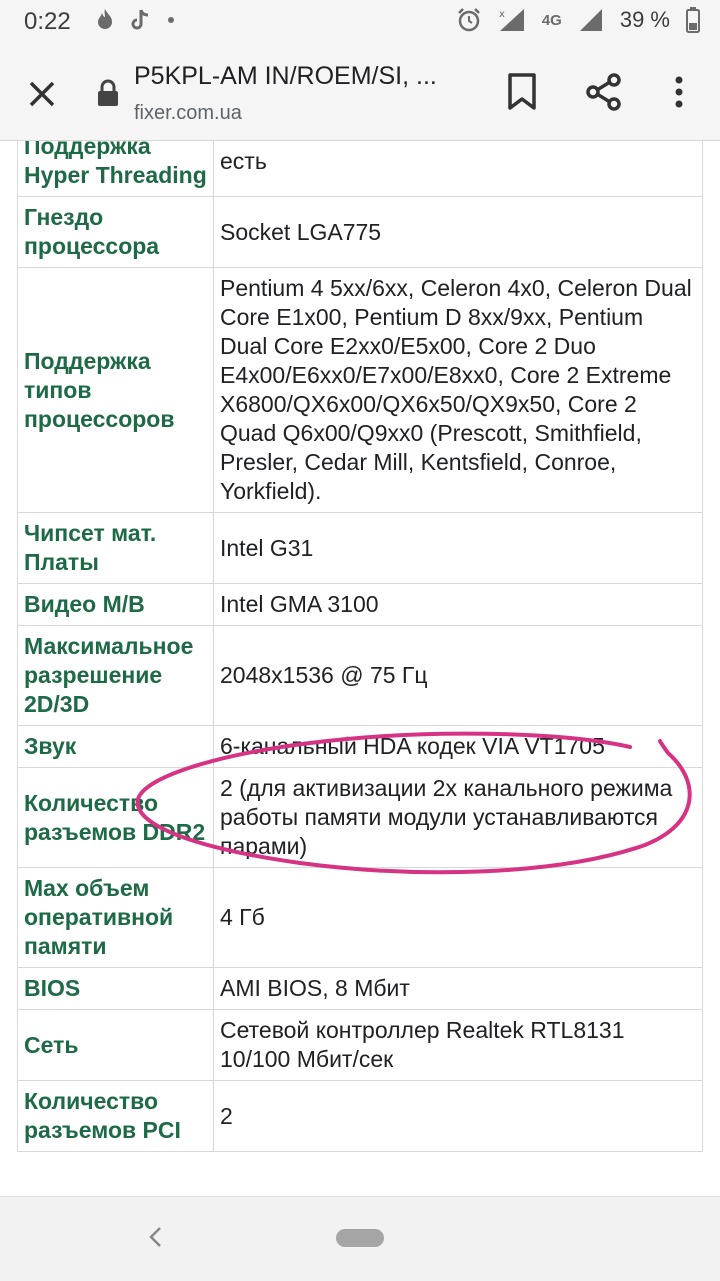 The width and height of the screenshot is (720, 1281). What do you see at coordinates (458, 169) in the screenshot?
I see `spec-value: есть` at bounding box center [458, 169].